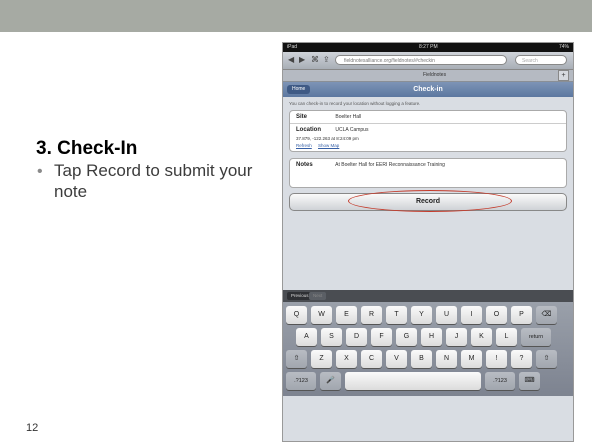 The height and width of the screenshot is (444, 592). What do you see at coordinates (536, 337) in the screenshot?
I see `return-key: return` at bounding box center [536, 337].